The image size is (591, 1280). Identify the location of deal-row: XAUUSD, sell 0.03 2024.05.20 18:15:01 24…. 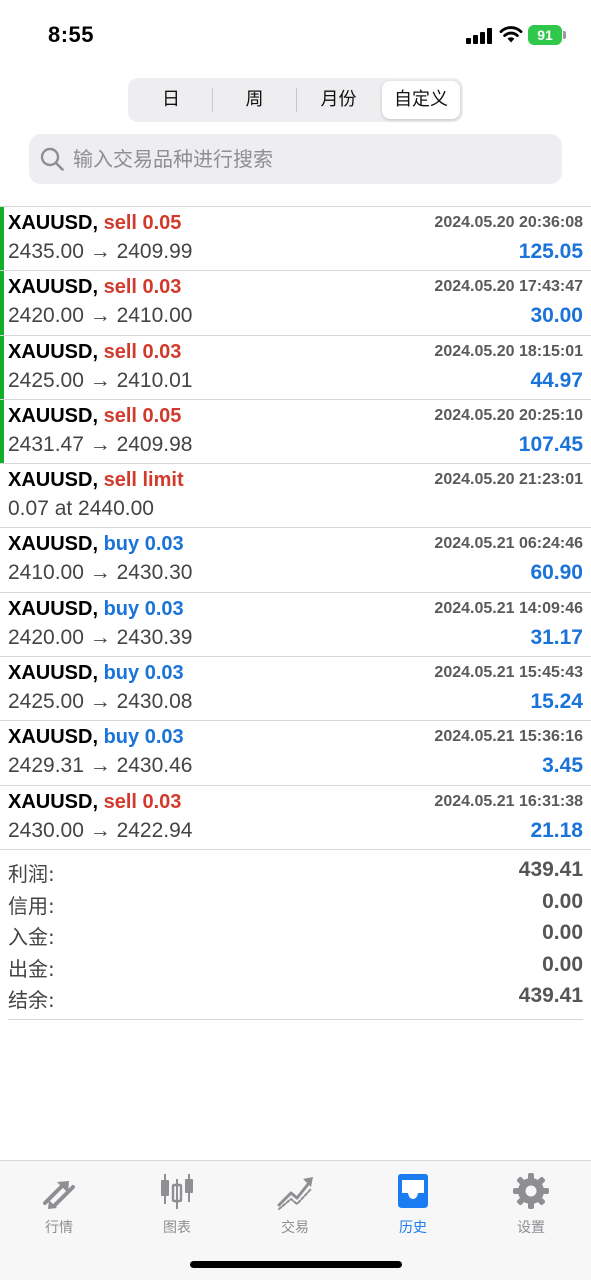
(295, 367).